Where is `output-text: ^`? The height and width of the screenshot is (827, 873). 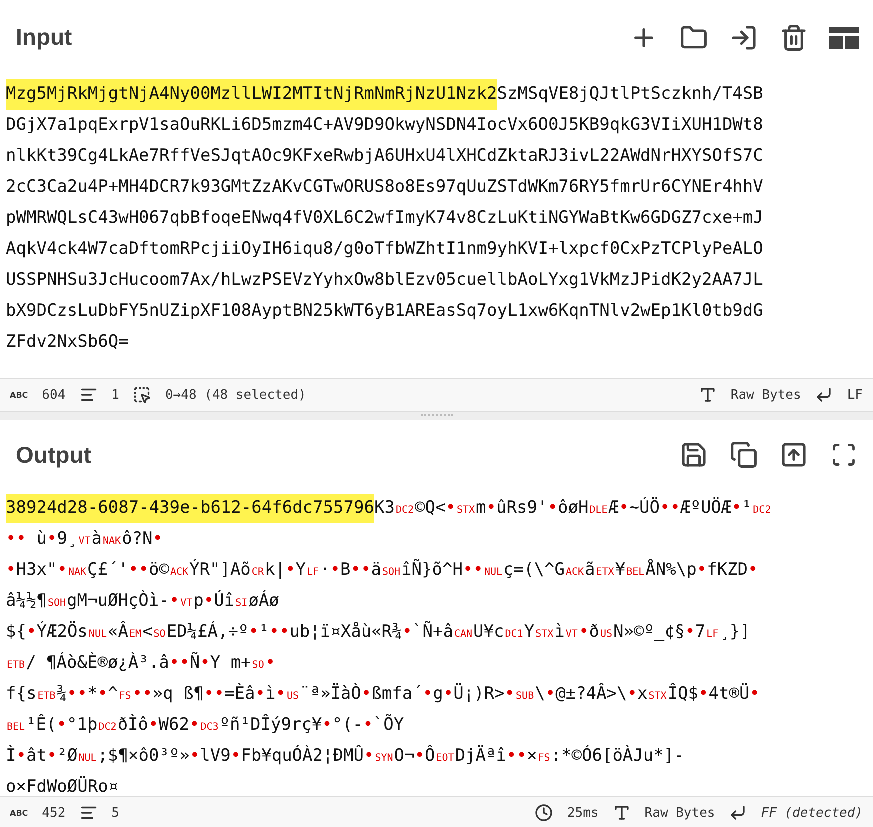 output-text: ^ is located at coordinates (113, 694).